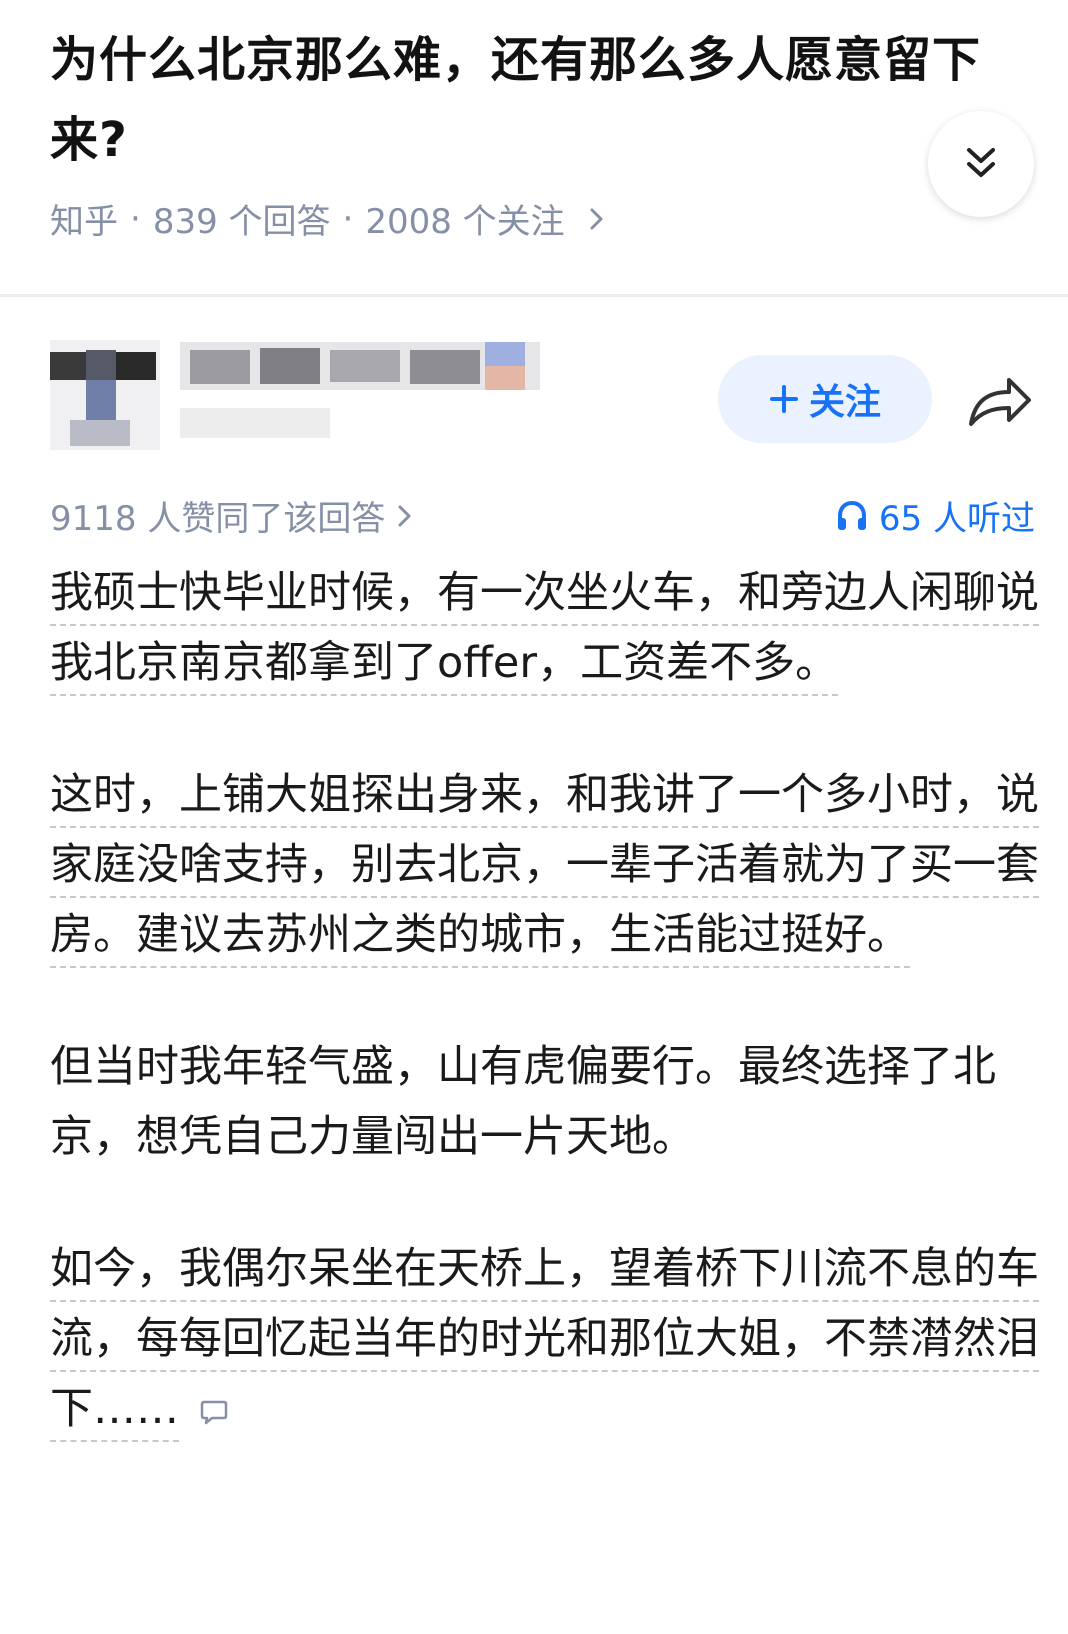 The height and width of the screenshot is (1634, 1068). What do you see at coordinates (218, 519) in the screenshot?
I see `like-count: 9118 人赞同了该回答` at bounding box center [218, 519].